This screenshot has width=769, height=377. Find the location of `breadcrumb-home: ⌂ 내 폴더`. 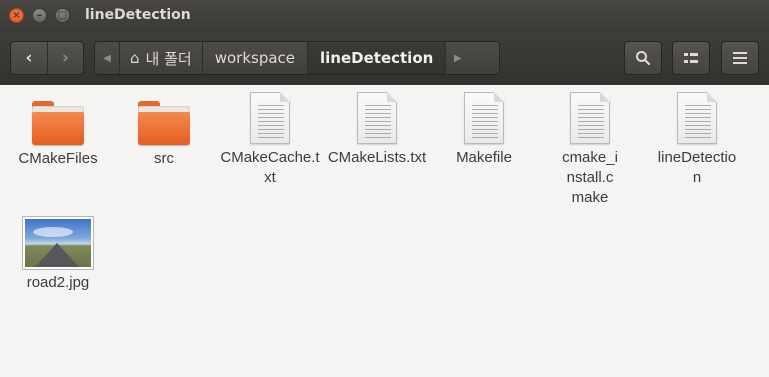

breadcrumb-home: ⌂ 내 폴더 is located at coordinates (160, 58).